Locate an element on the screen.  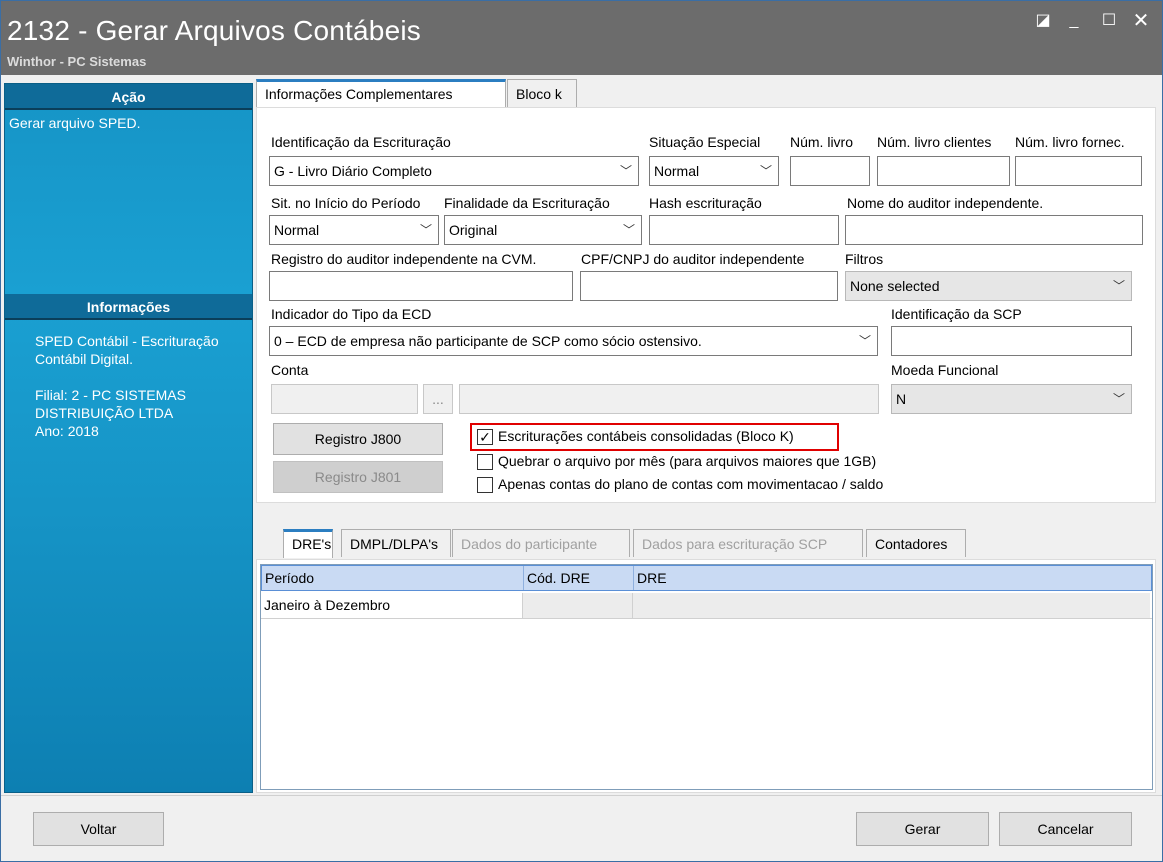
tab-bloco-k: Bloco k is located at coordinates (542, 93).